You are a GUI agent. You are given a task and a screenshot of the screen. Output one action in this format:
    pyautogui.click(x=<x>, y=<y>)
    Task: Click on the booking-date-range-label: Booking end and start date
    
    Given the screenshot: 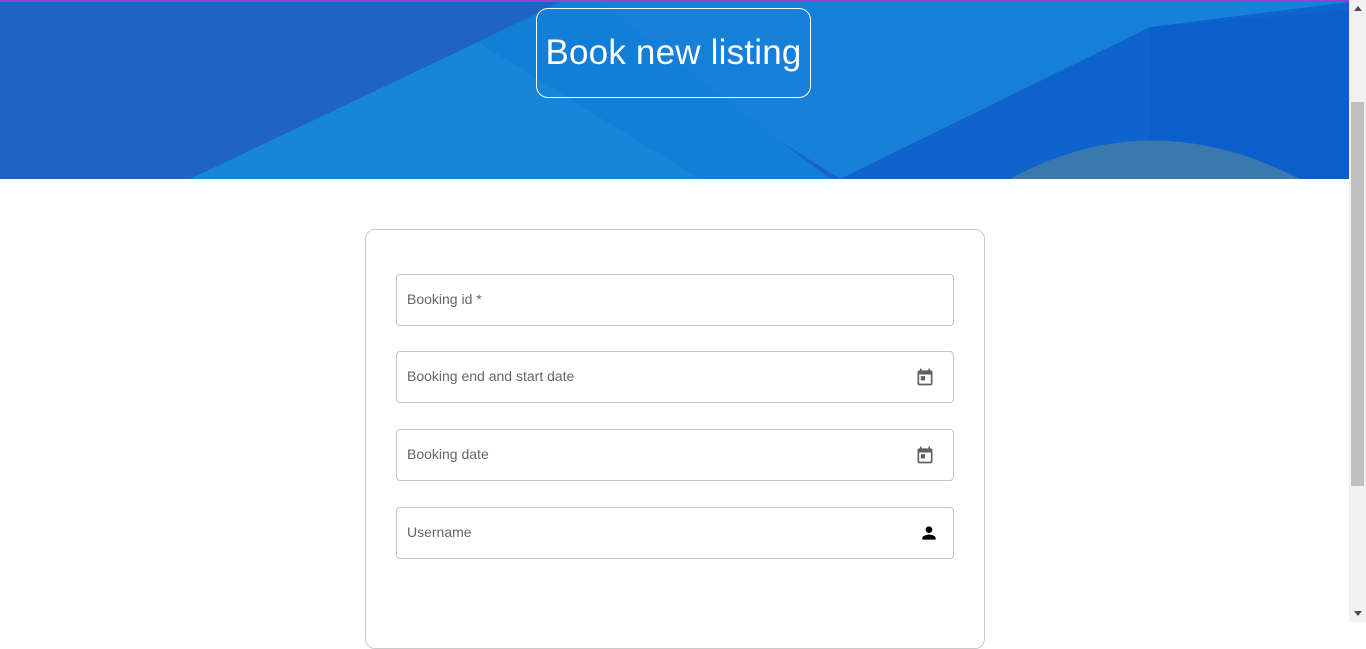 What is the action you would take?
    pyautogui.click(x=491, y=376)
    